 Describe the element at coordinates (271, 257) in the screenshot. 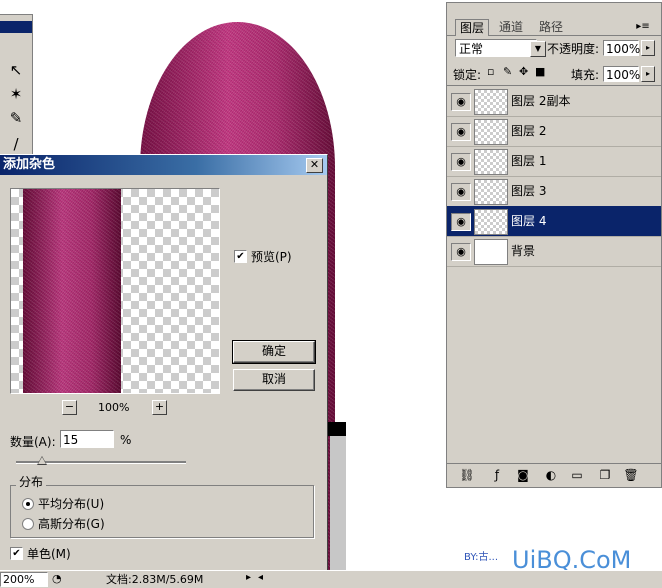

I see `preview-label: 预览(P)` at that location.